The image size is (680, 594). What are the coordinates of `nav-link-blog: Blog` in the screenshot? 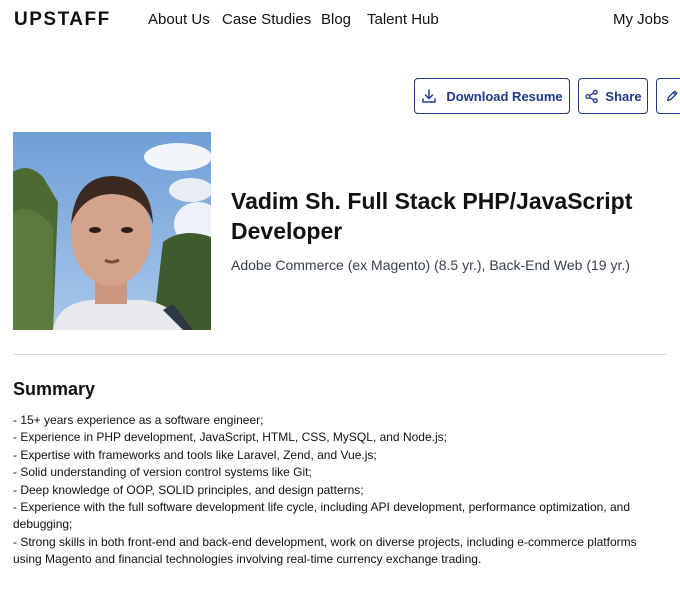 It's located at (336, 19).